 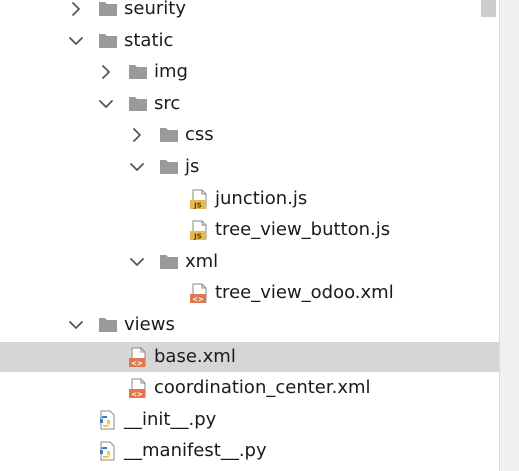 I want to click on tree-item-label: img, so click(x=171, y=72).